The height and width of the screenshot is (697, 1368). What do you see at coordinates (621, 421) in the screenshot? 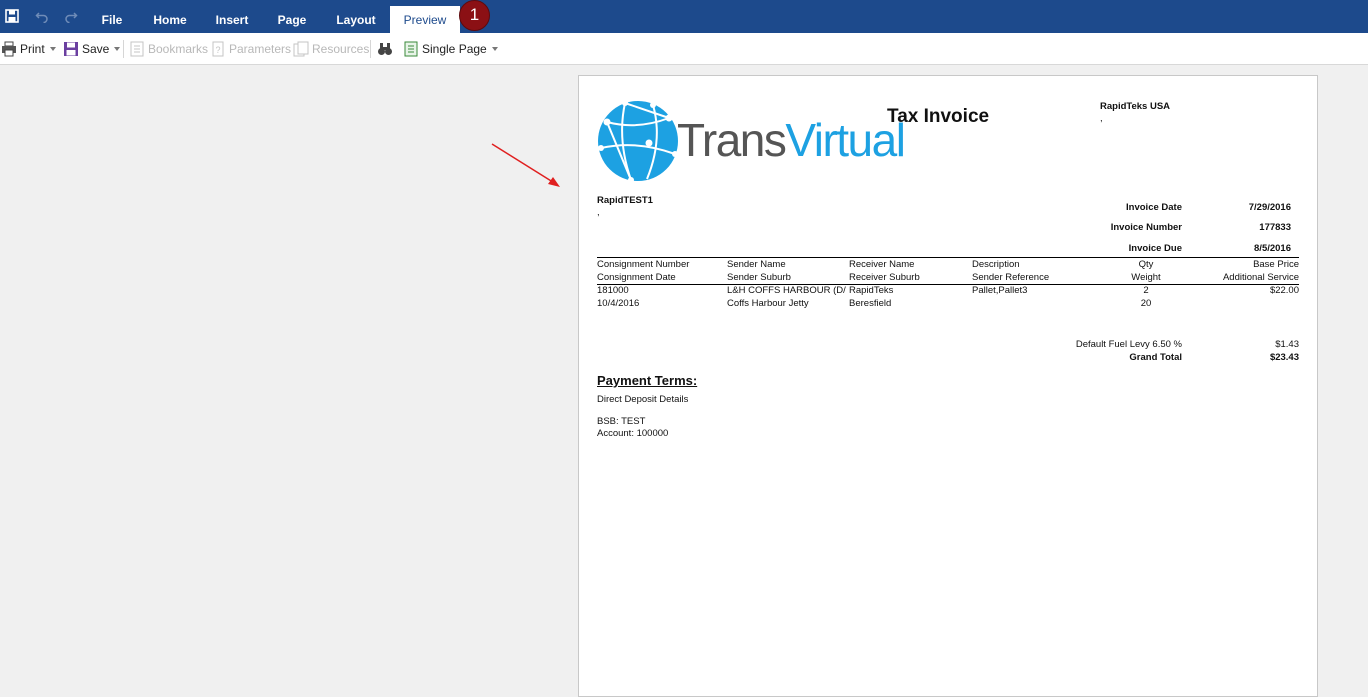
I see `bsb-line: BSB: TEST` at bounding box center [621, 421].